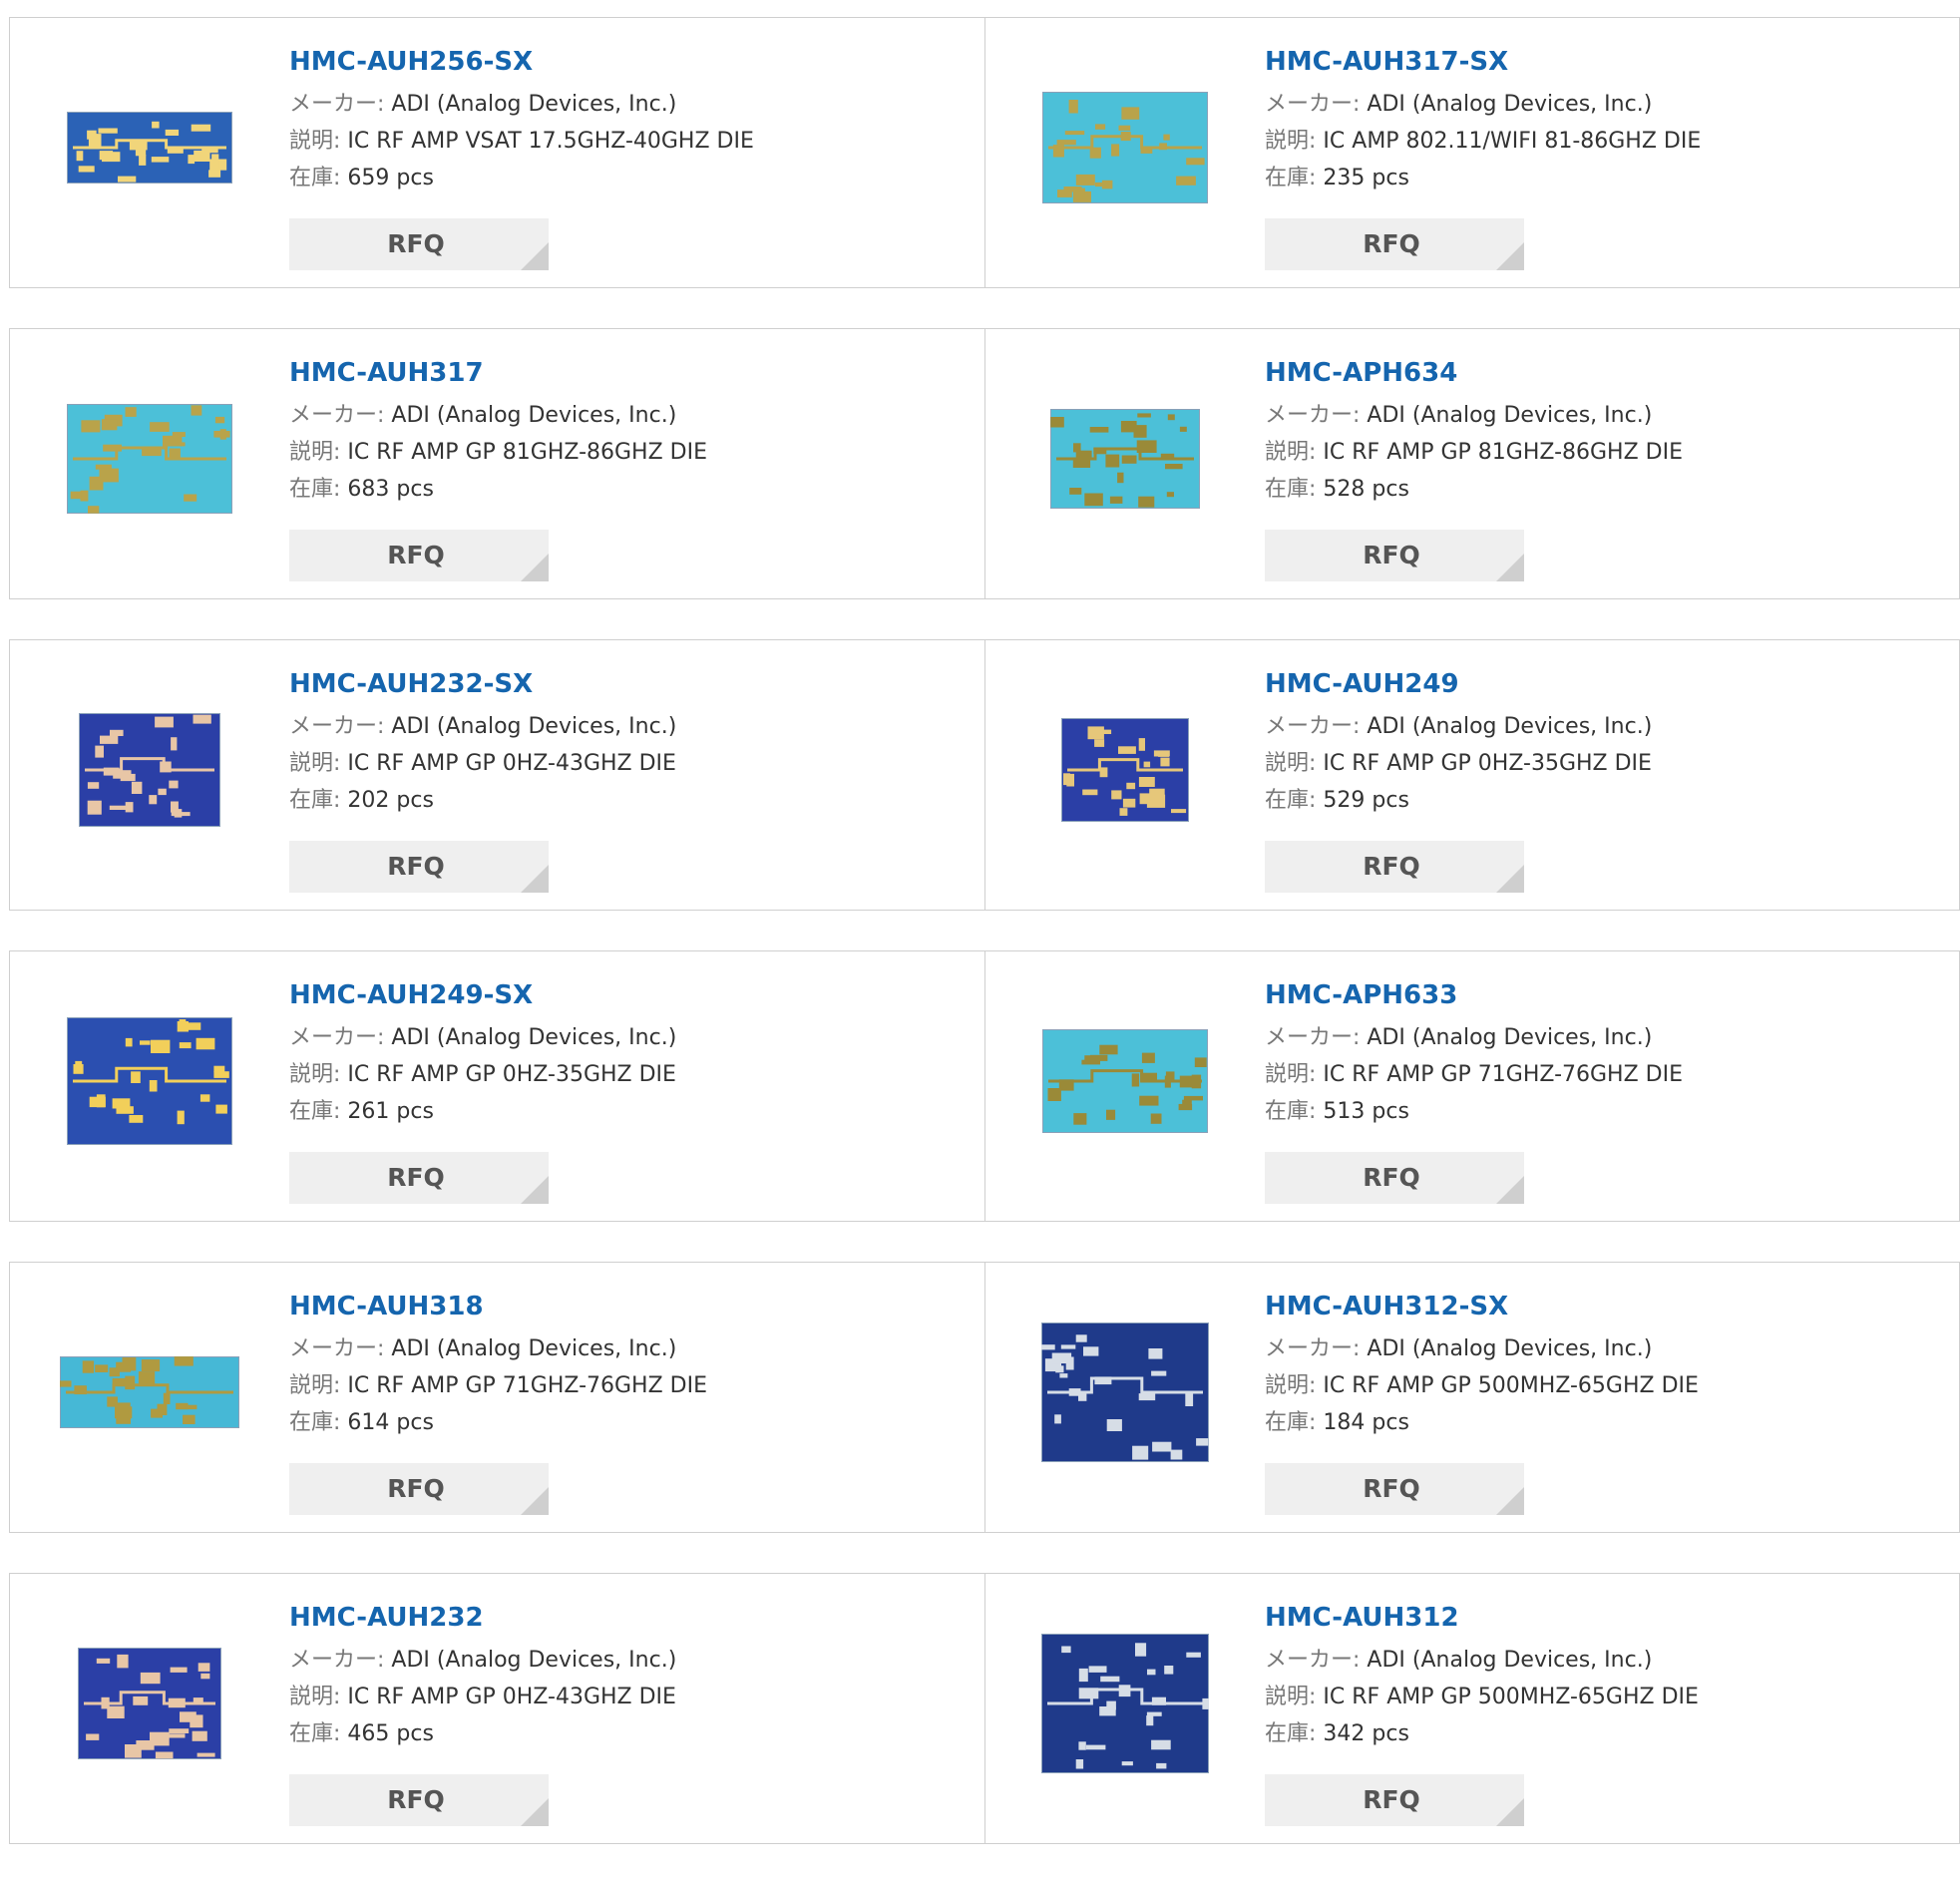  What do you see at coordinates (1366, 178) in the screenshot?
I see `stock-line-value: 235 pcs` at bounding box center [1366, 178].